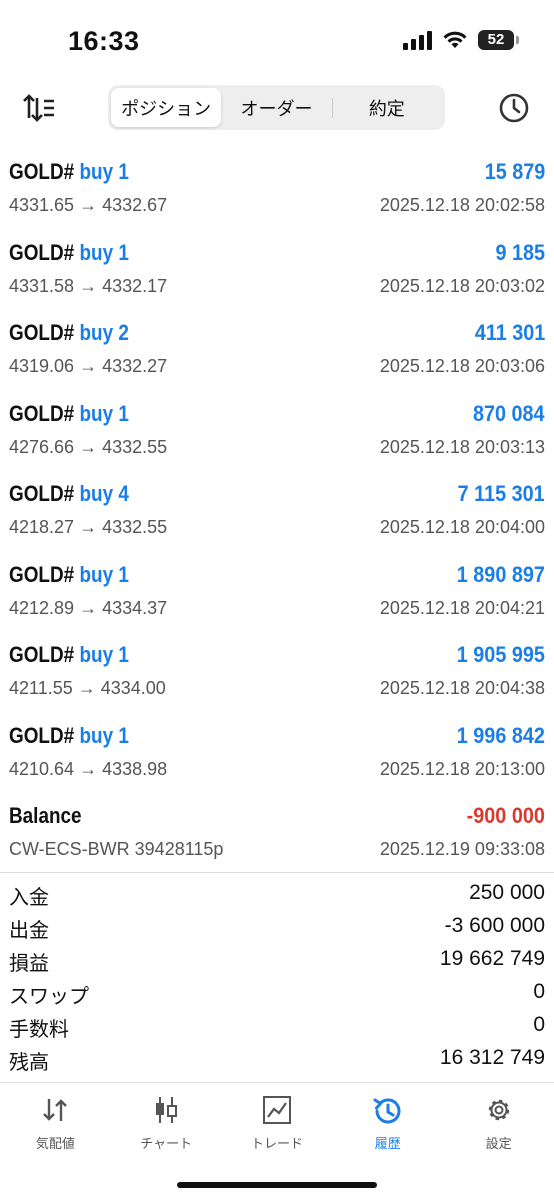  What do you see at coordinates (387, 1143) in the screenshot?
I see `tab-label: 履歴` at bounding box center [387, 1143].